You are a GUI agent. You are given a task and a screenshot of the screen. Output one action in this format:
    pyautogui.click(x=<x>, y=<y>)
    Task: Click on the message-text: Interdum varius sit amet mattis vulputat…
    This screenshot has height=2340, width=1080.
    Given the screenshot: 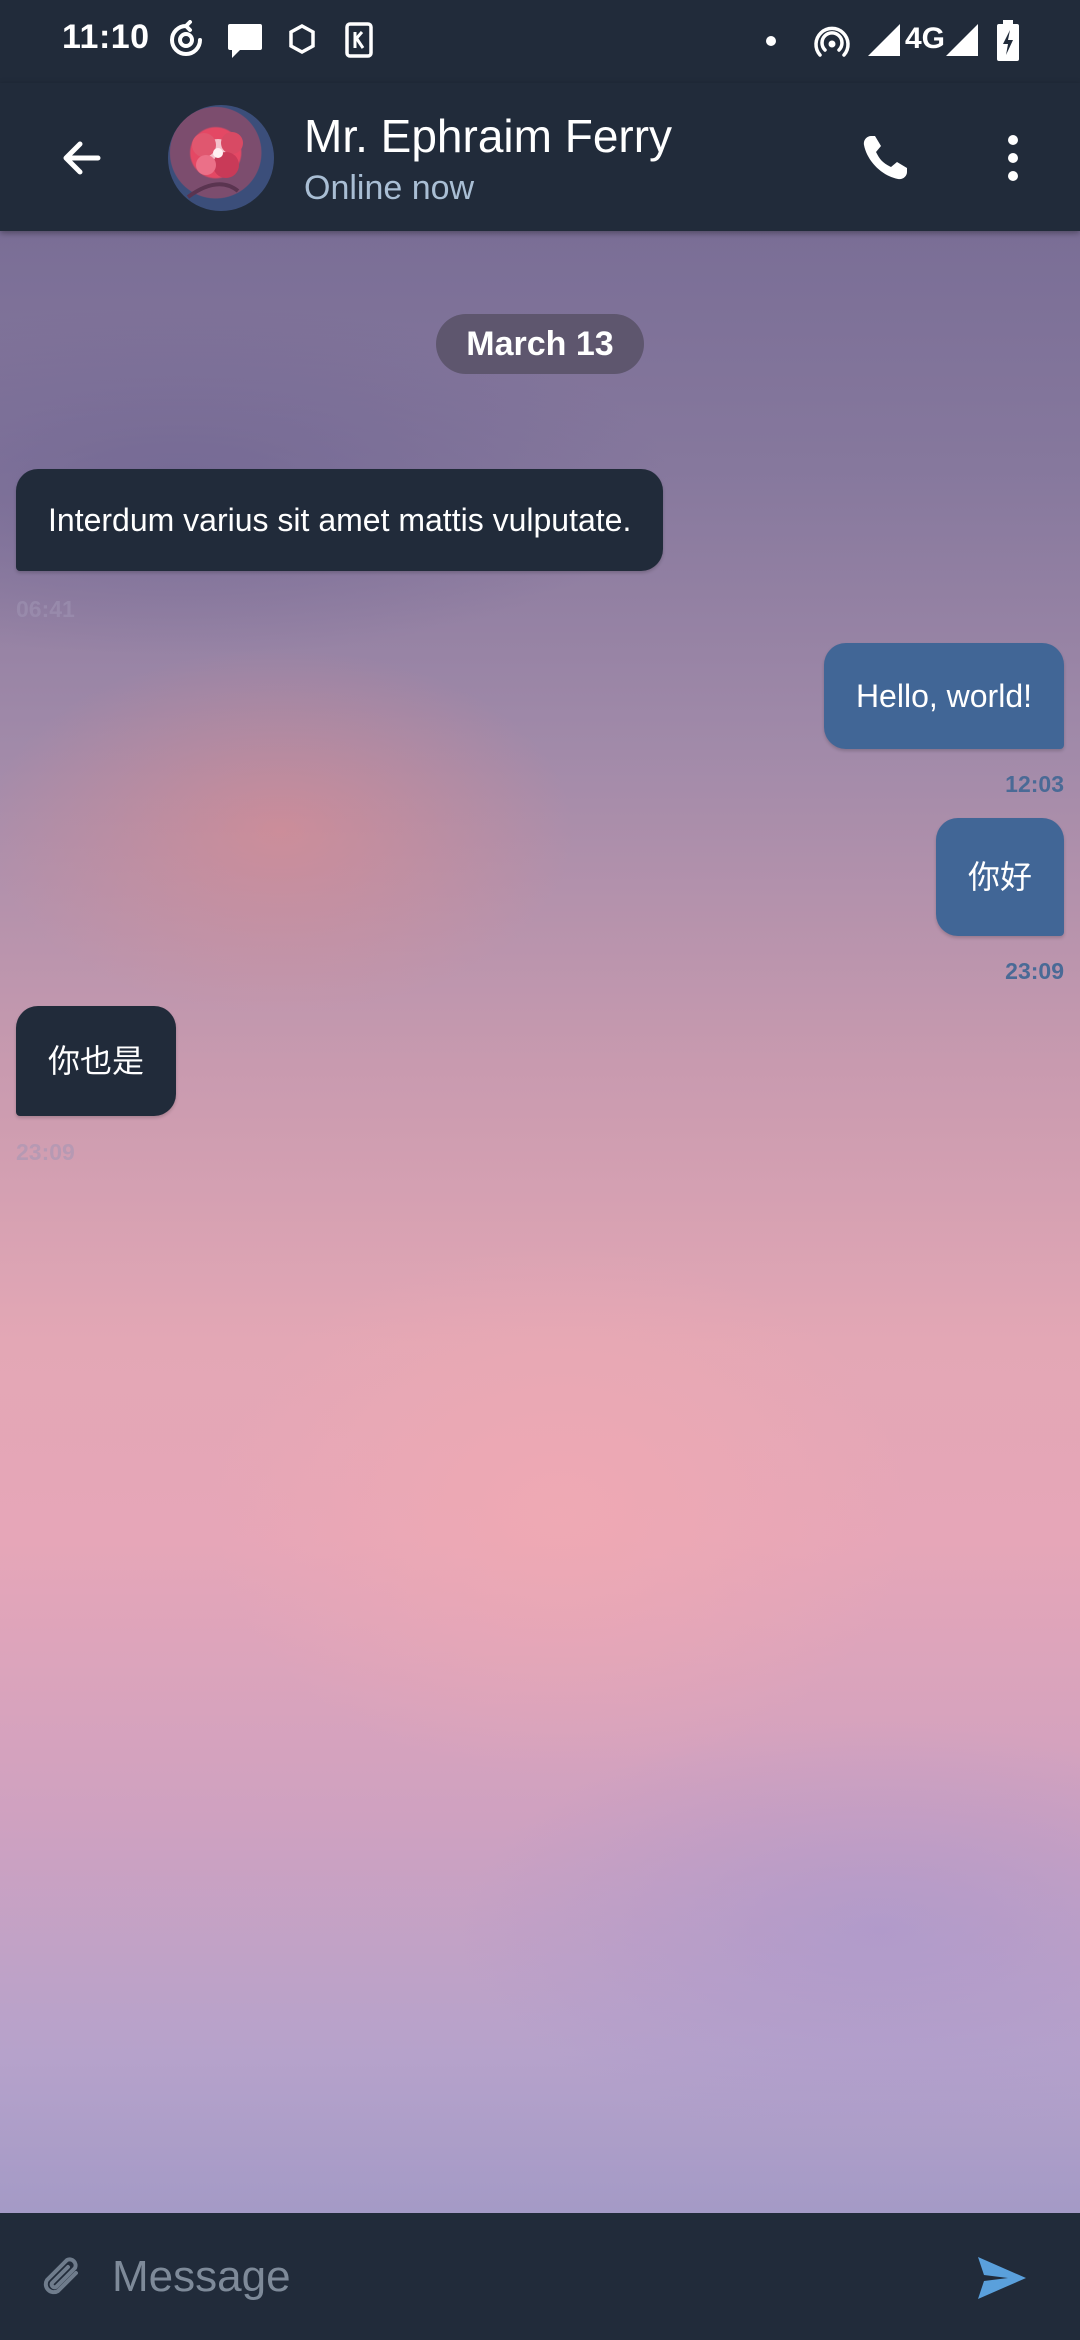 What is the action you would take?
    pyautogui.click(x=340, y=520)
    